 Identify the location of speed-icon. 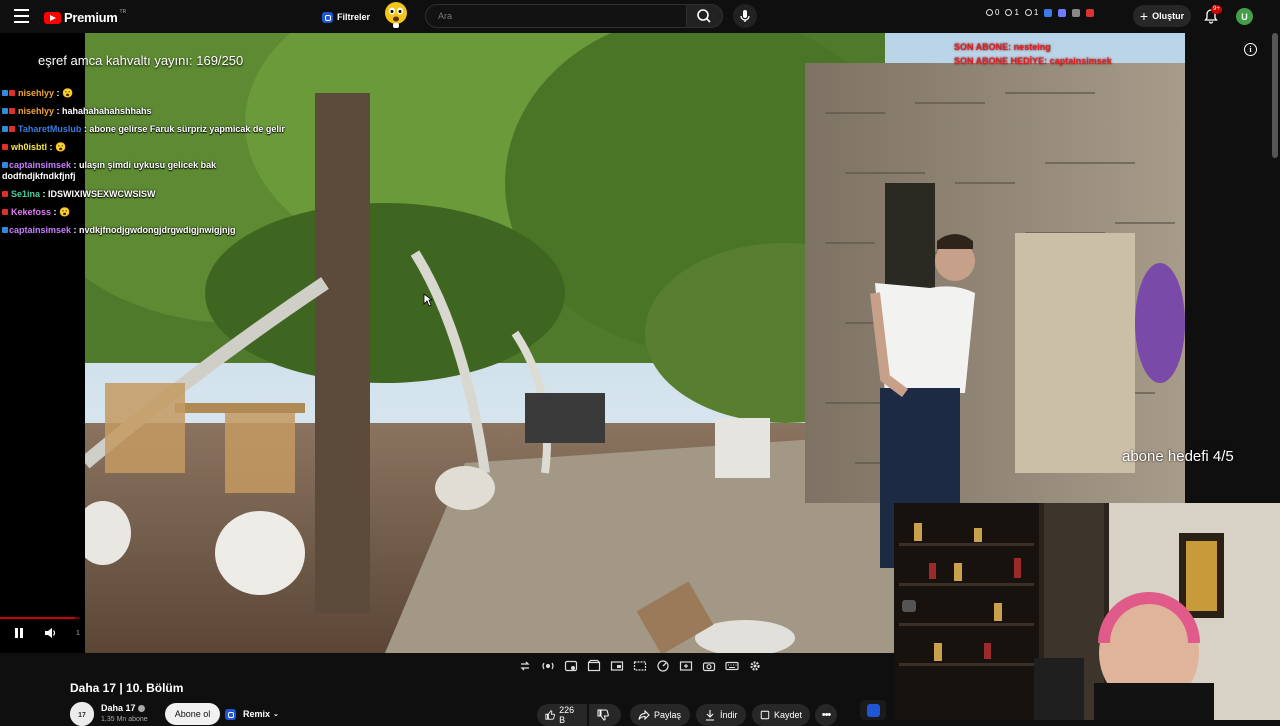
(662, 666).